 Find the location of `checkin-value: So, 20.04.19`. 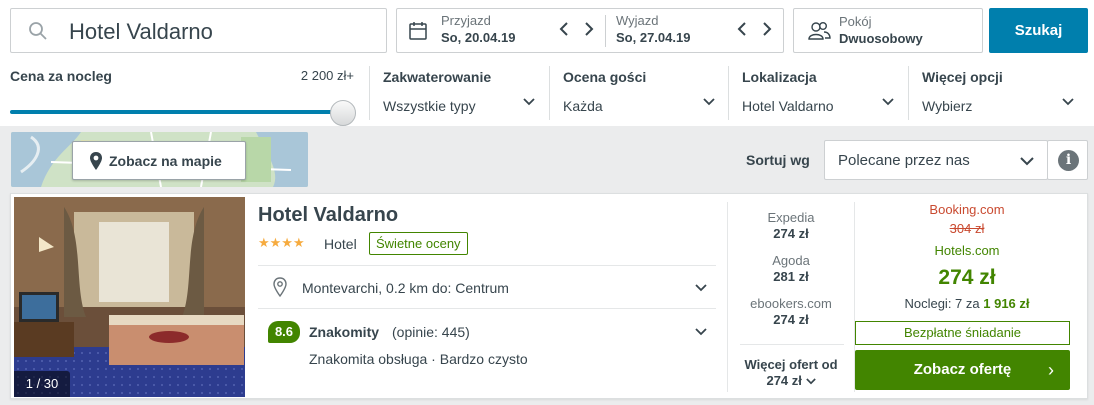

checkin-value: So, 20.04.19 is located at coordinates (478, 37).